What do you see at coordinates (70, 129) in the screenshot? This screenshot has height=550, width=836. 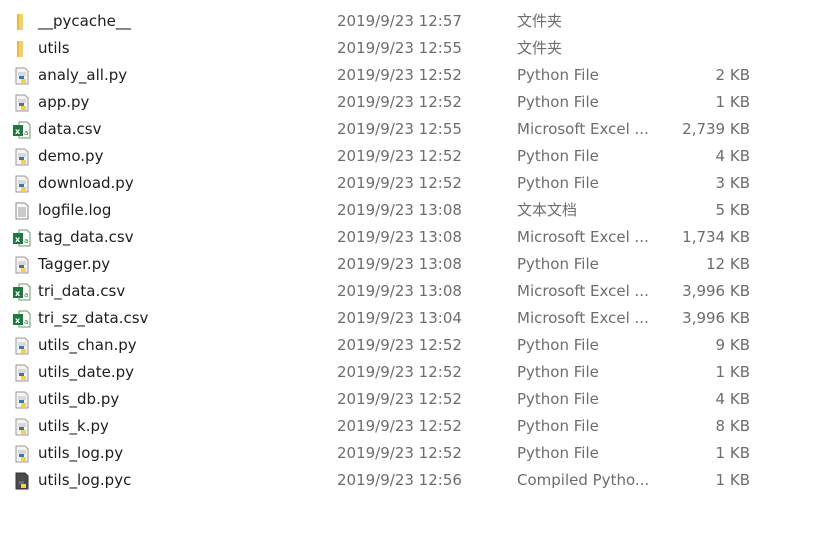 I see `file-name: data.csv` at bounding box center [70, 129].